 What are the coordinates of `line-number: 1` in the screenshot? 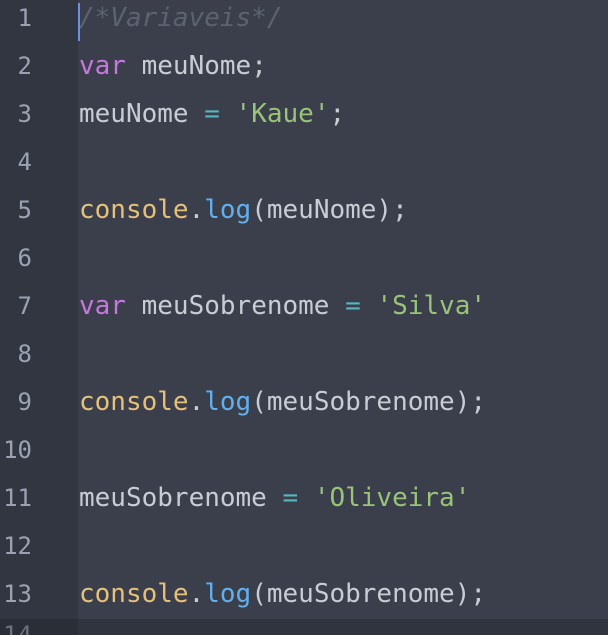 It's located at (24, 18).